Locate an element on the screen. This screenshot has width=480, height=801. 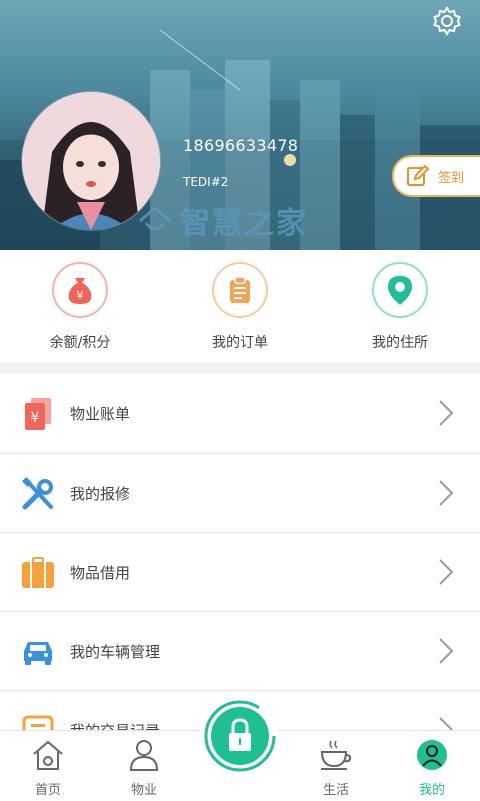
user-nickname: TEDI#2 is located at coordinates (206, 182).